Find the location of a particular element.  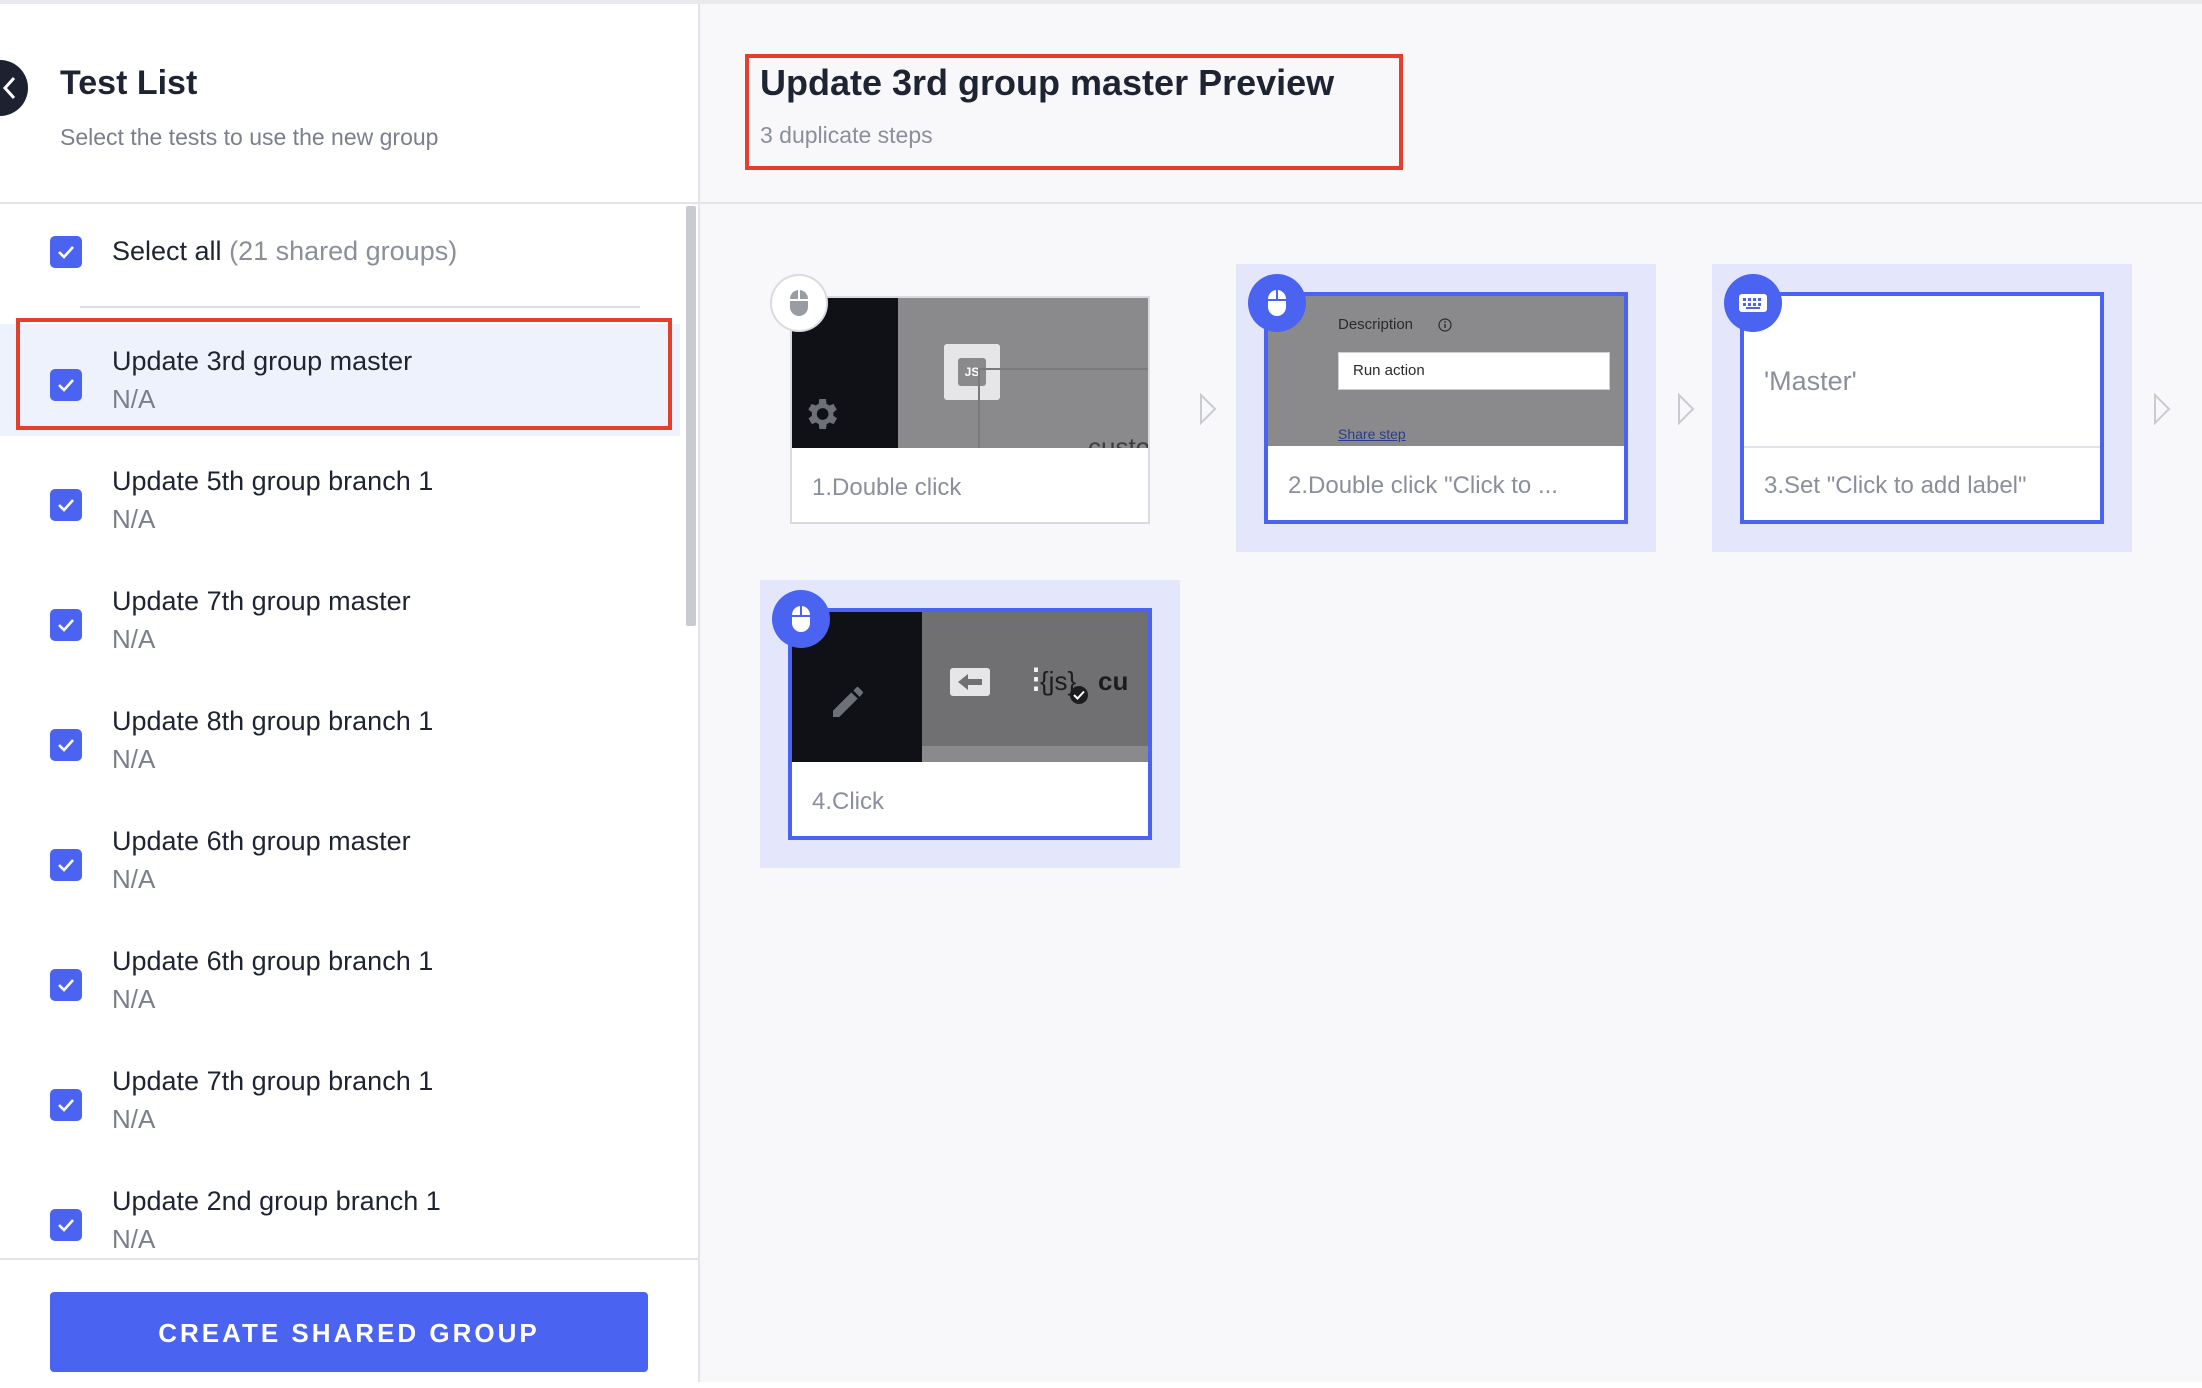

pencil-icon is located at coordinates (848, 702).